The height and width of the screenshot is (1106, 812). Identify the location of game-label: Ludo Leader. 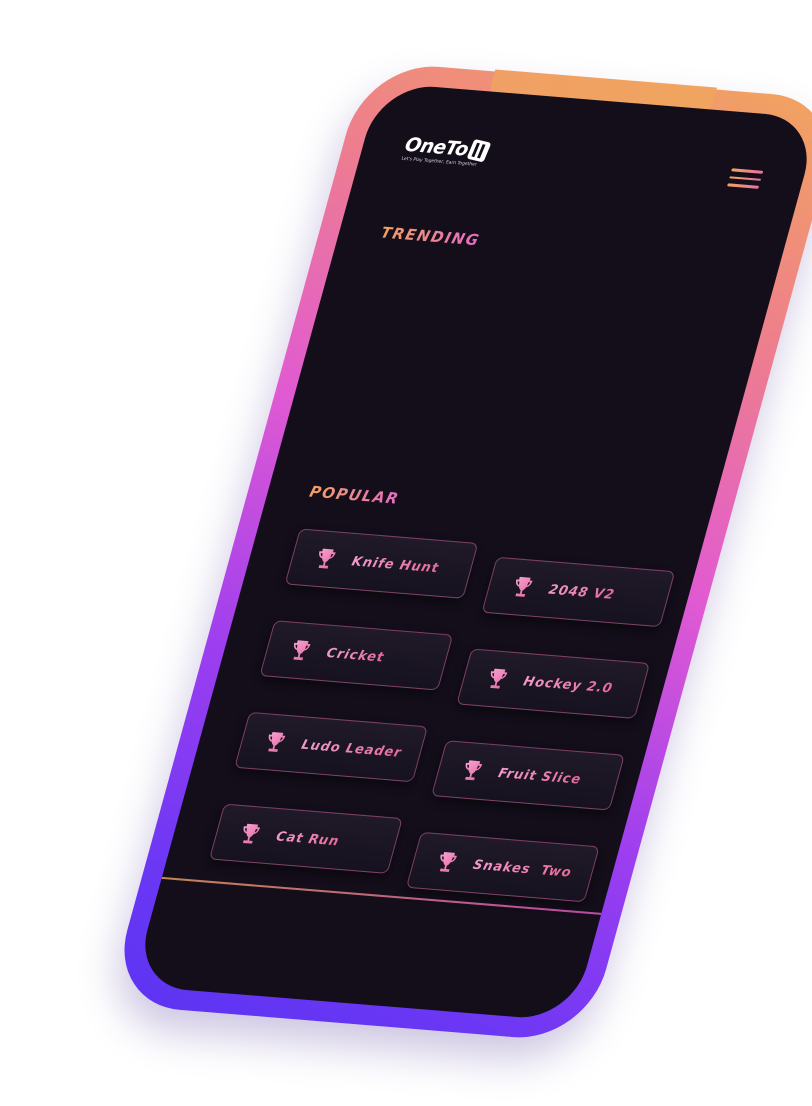
(351, 749).